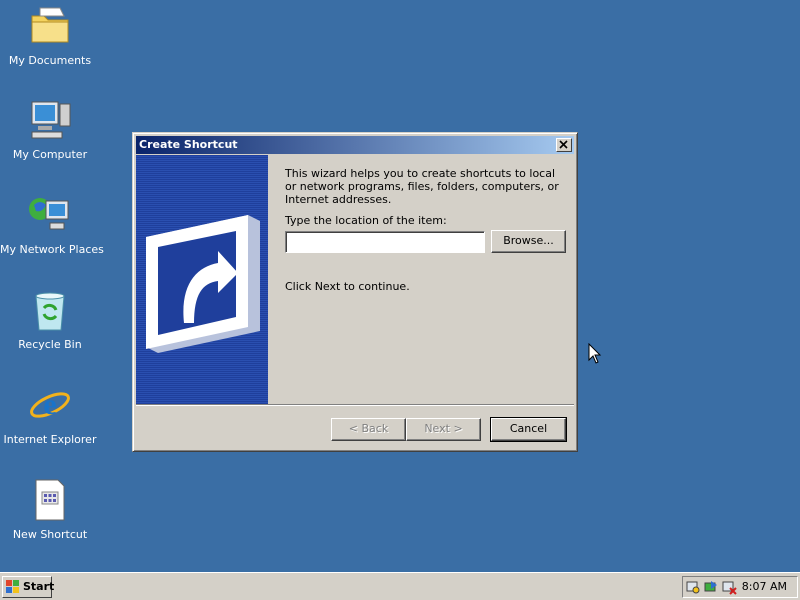 This screenshot has width=800, height=600. Describe the element at coordinates (355, 405) in the screenshot. I see `dialog-separator` at that location.